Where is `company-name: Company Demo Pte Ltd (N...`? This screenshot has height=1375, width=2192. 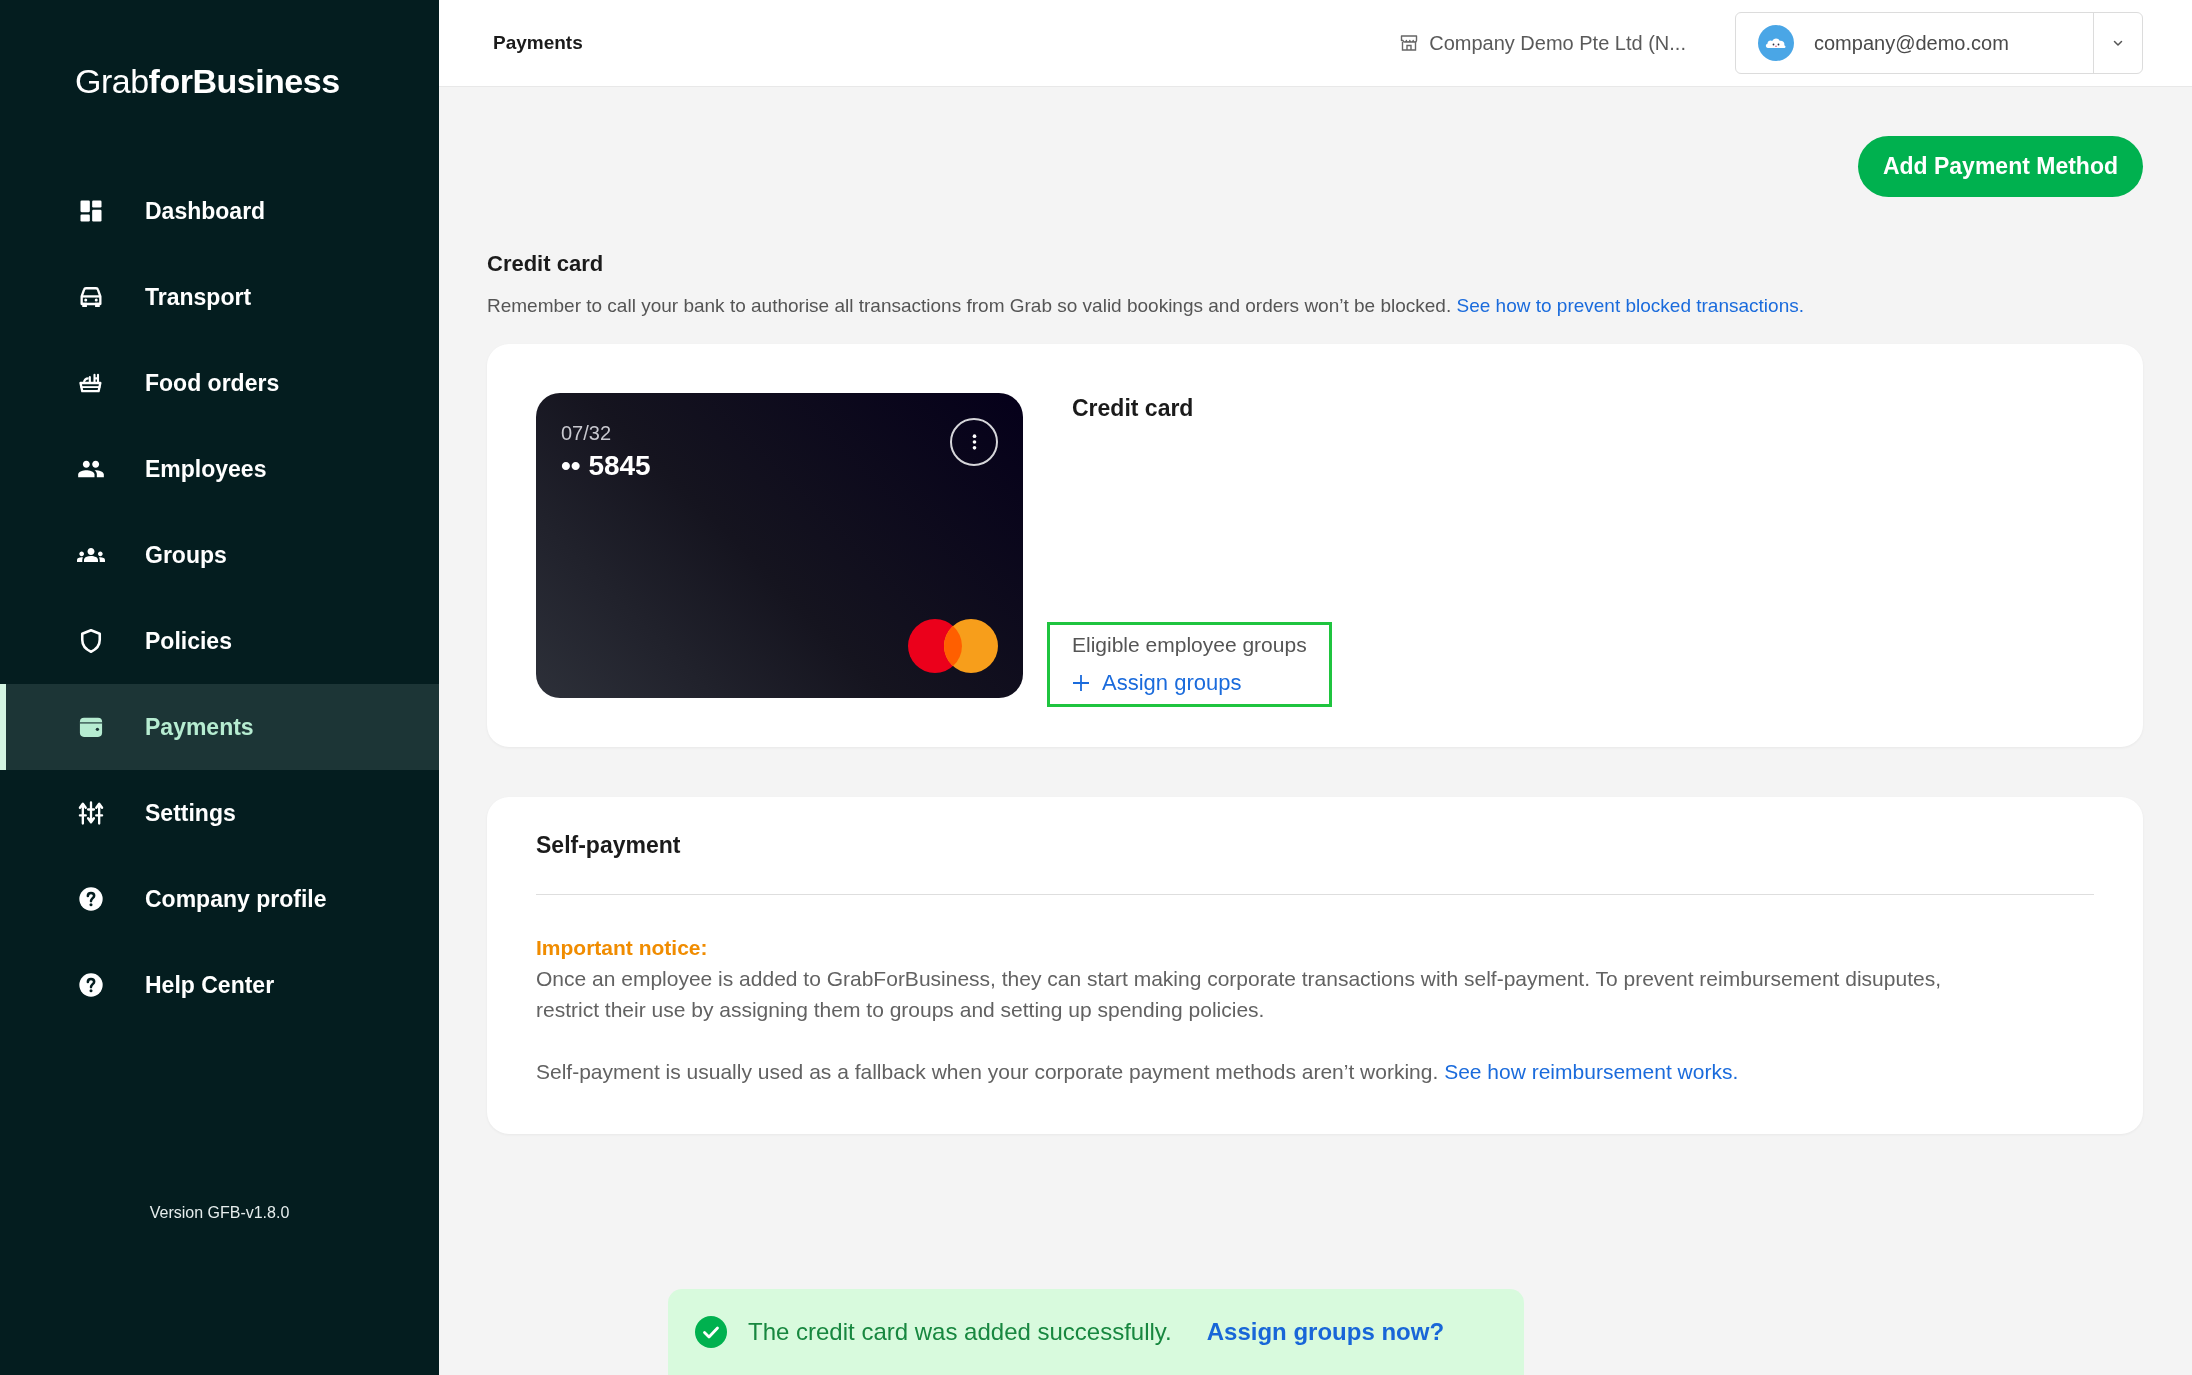
company-name: Company Demo Pte Ltd (N... is located at coordinates (1557, 43).